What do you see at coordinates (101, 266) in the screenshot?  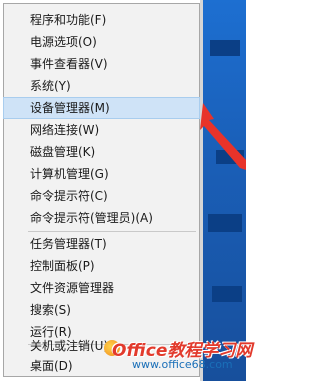 I see `menu-item-control-panel: 控制面板(P)` at bounding box center [101, 266].